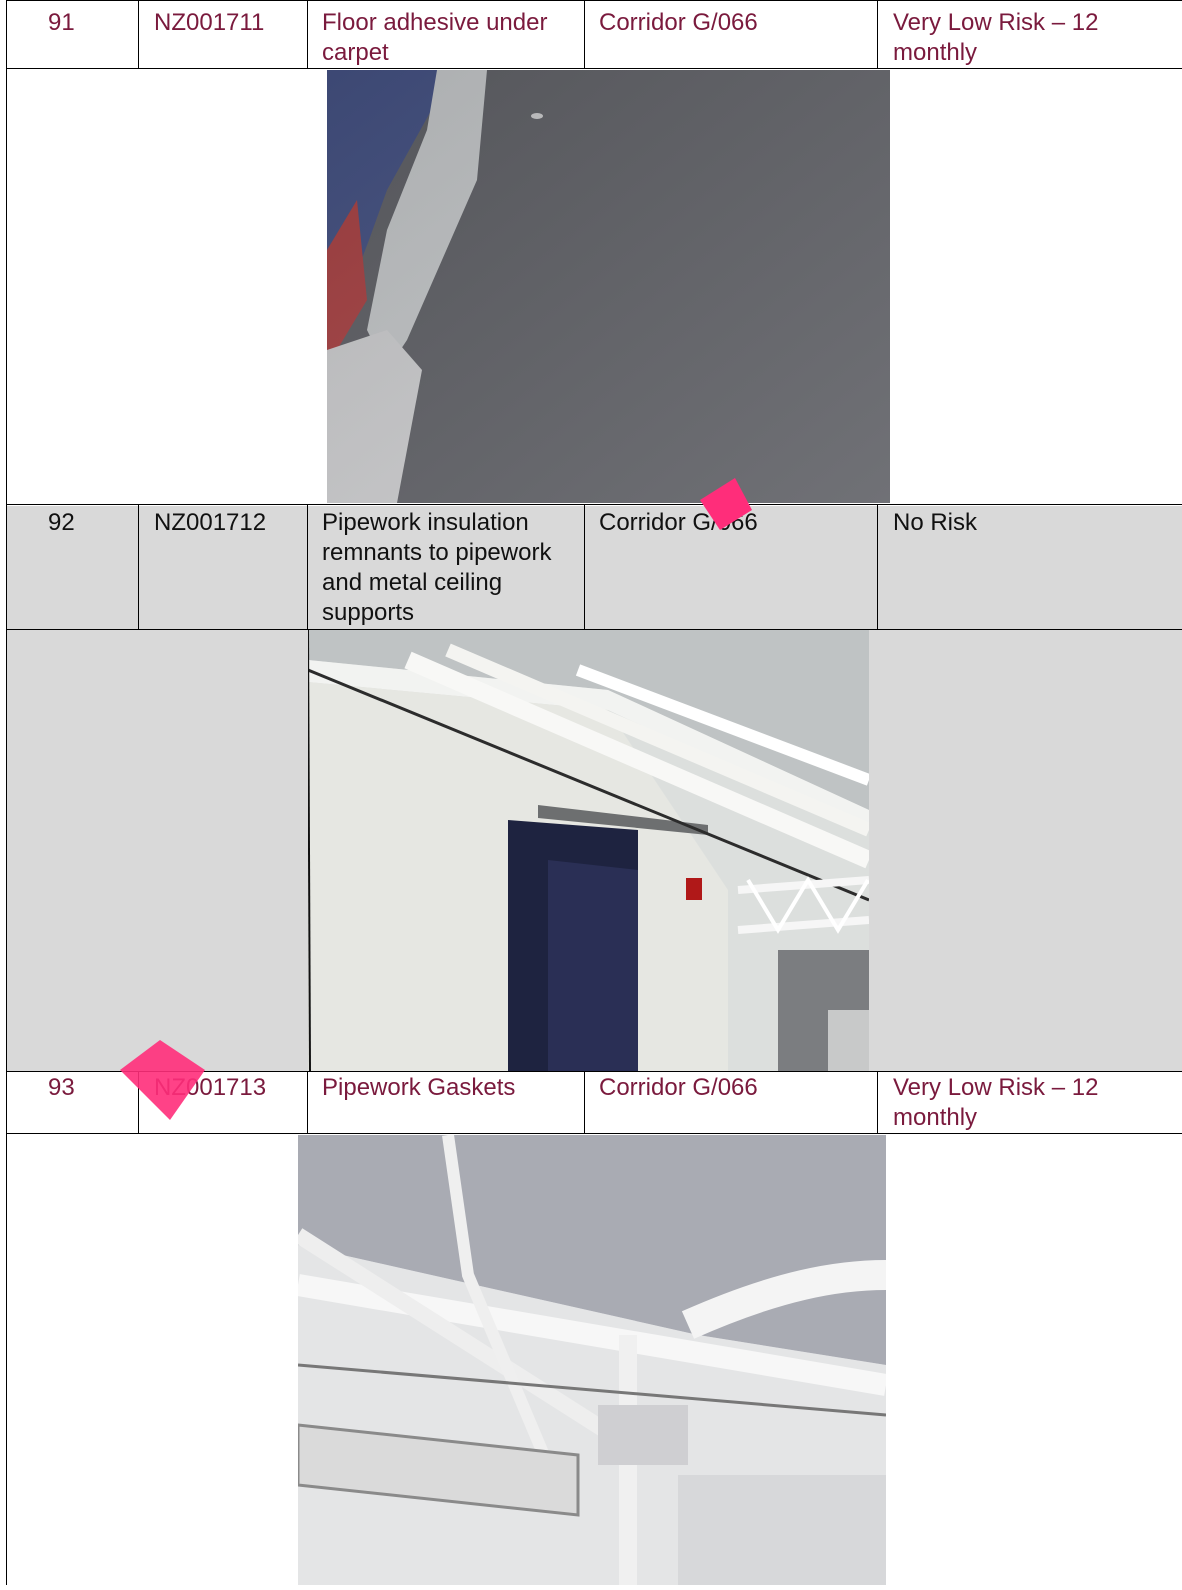 This screenshot has height=1590, width=1182. What do you see at coordinates (608, 286) in the screenshot?
I see `carpet-floor-photo` at bounding box center [608, 286].